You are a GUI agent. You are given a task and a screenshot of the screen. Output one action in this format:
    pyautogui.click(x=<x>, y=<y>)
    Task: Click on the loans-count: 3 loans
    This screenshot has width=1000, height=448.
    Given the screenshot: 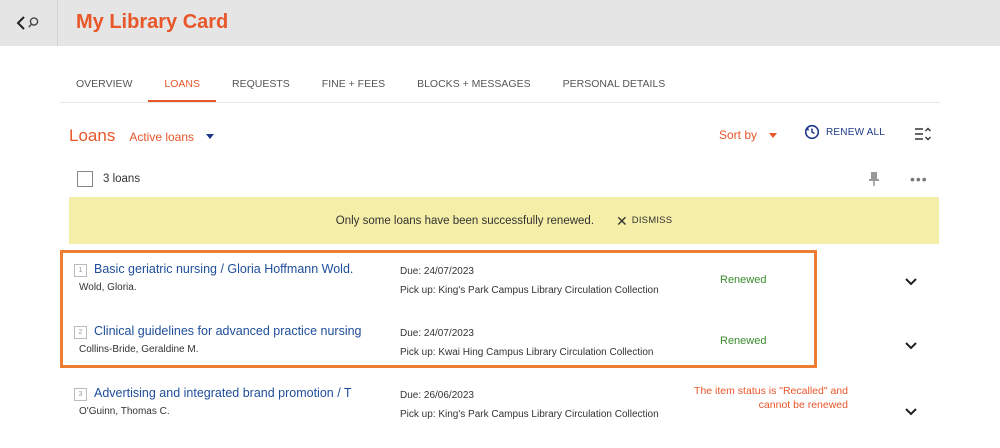 What is the action you would take?
    pyautogui.click(x=122, y=179)
    